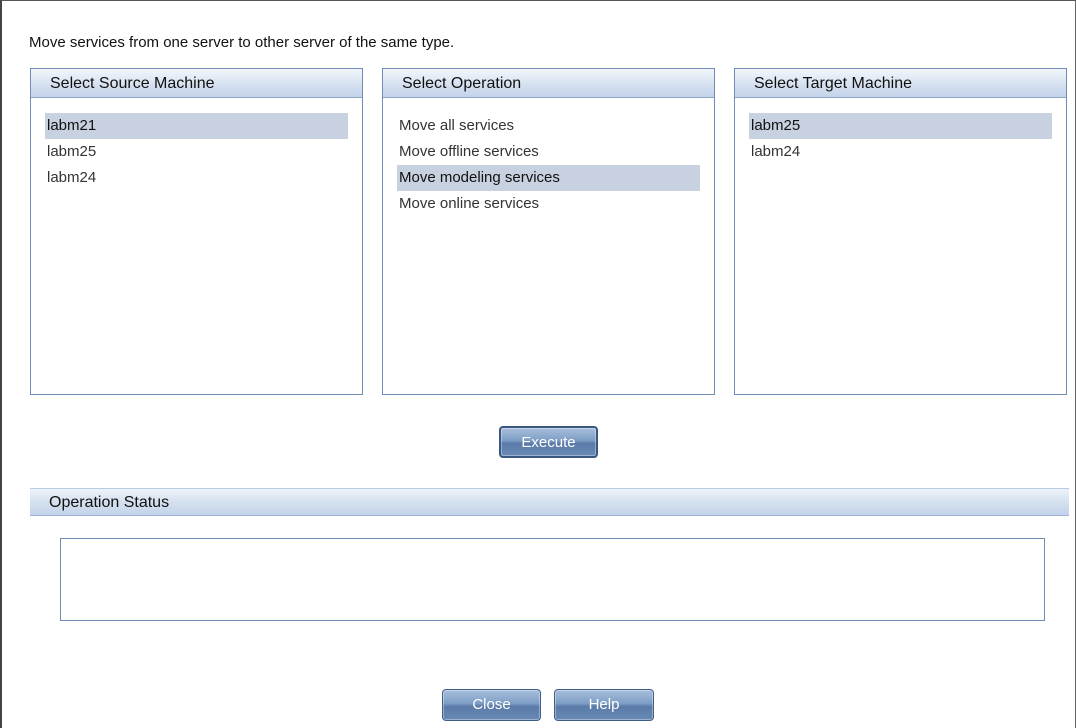  I want to click on source-machine-header: Select Source Machine, so click(196, 83).